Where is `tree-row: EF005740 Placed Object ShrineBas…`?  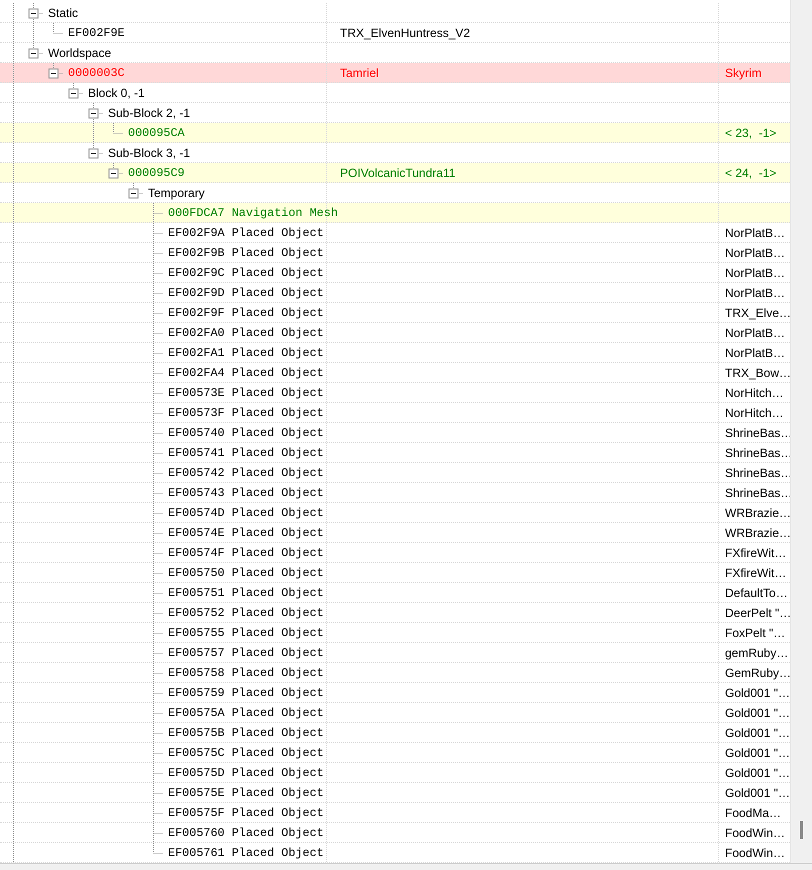
tree-row: EF005740 Placed Object ShrineBas… is located at coordinates (395, 433).